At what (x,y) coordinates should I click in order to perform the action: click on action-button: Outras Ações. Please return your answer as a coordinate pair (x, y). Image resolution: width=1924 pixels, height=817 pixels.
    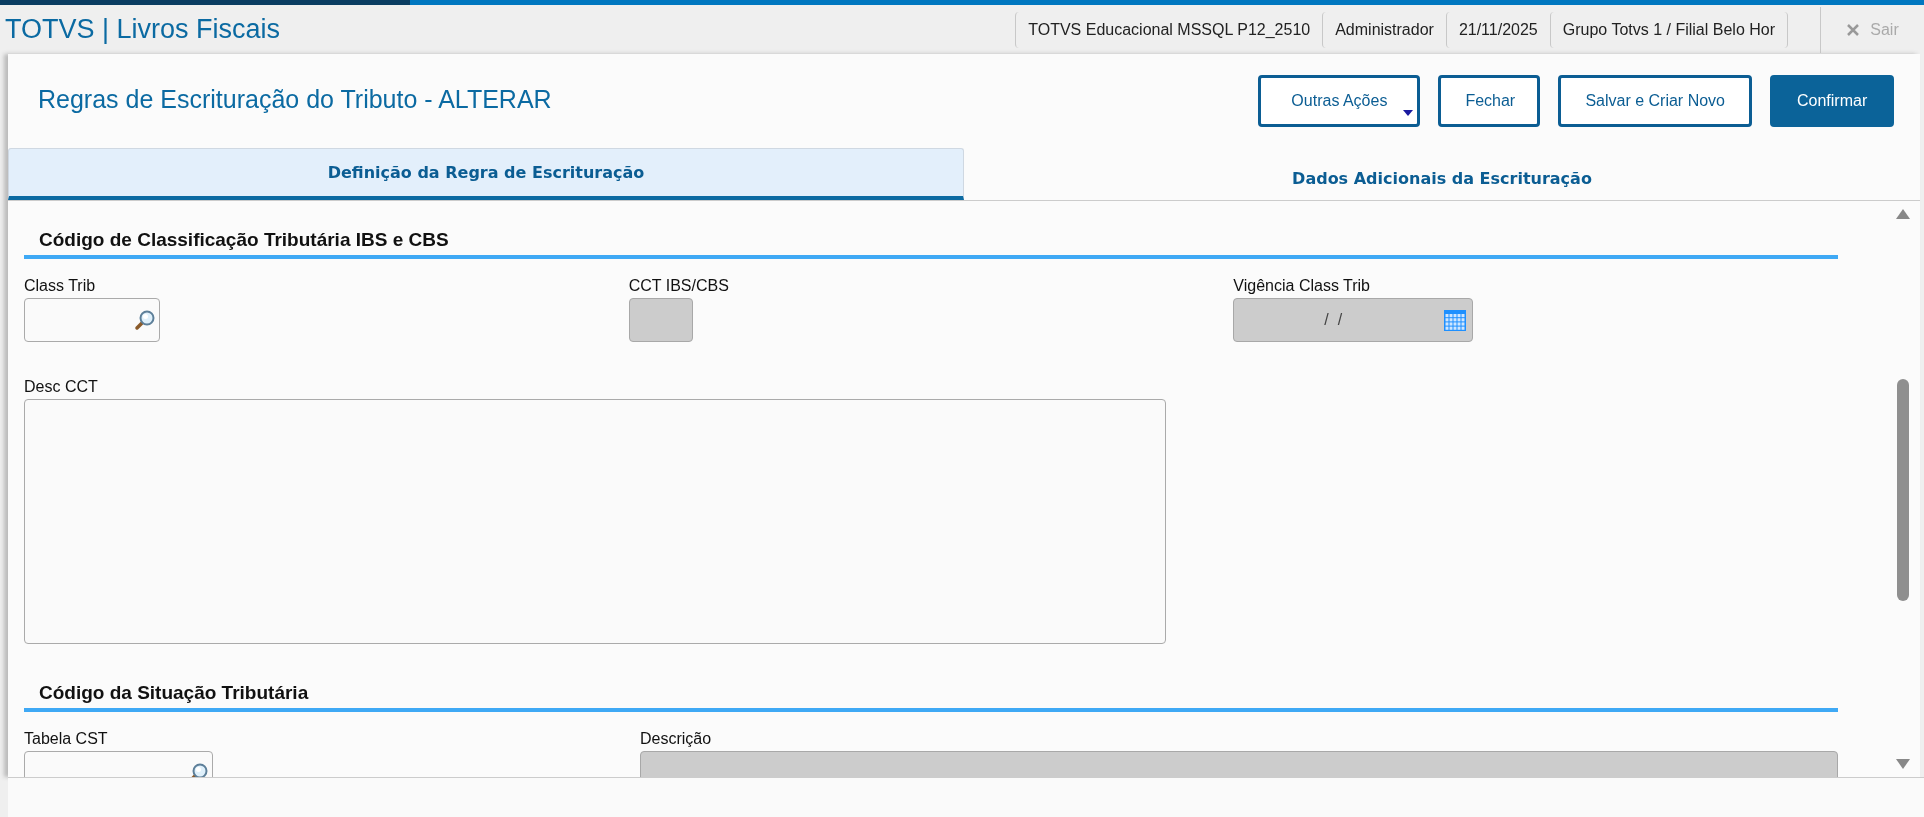
    Looking at the image, I should click on (1339, 101).